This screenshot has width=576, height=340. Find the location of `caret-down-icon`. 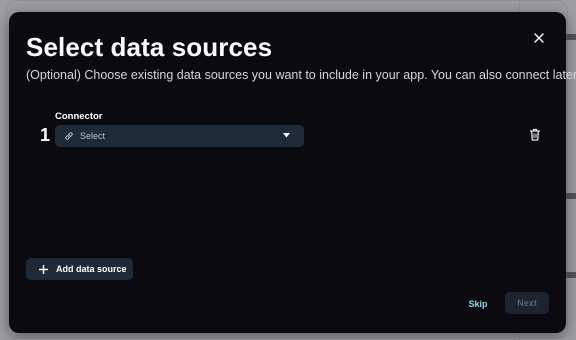

caret-down-icon is located at coordinates (286, 135).